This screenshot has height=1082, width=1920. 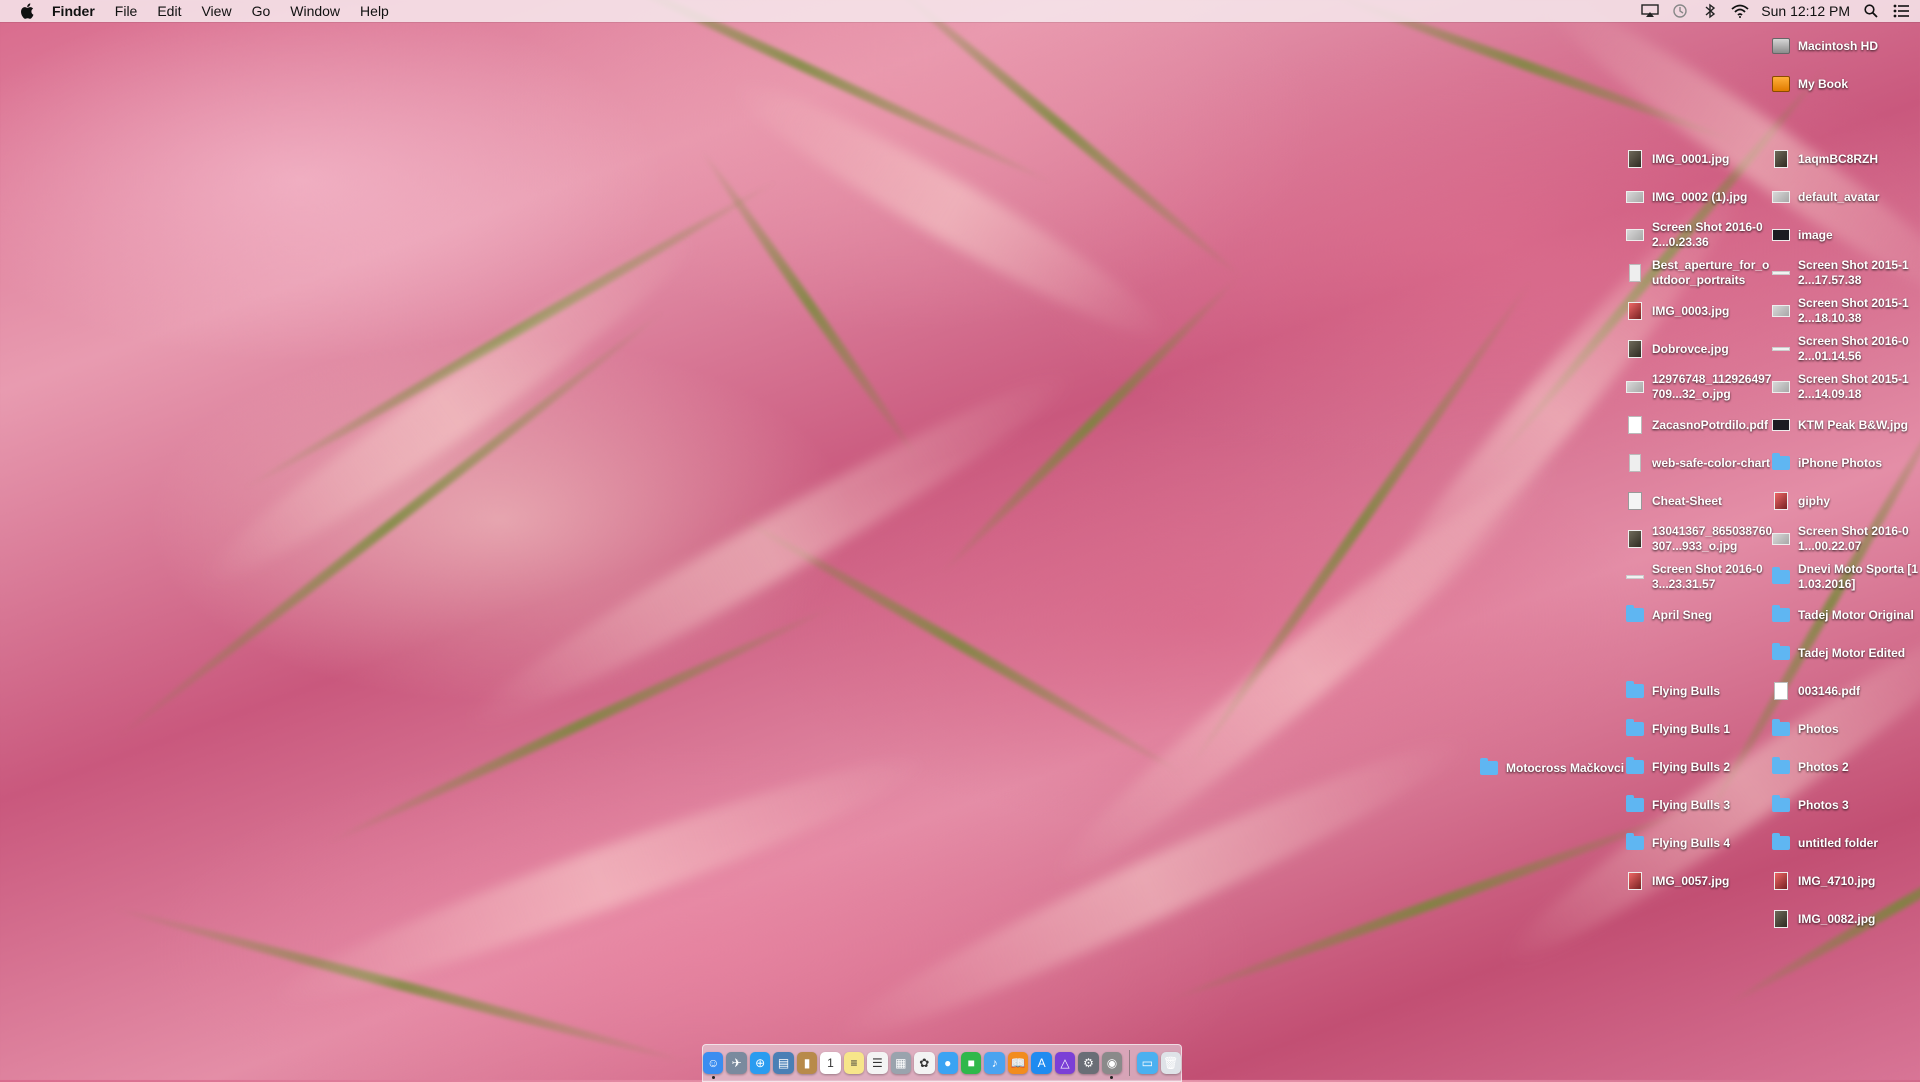 What do you see at coordinates (760, 1063) in the screenshot?
I see `safari-app-icon: ⊕` at bounding box center [760, 1063].